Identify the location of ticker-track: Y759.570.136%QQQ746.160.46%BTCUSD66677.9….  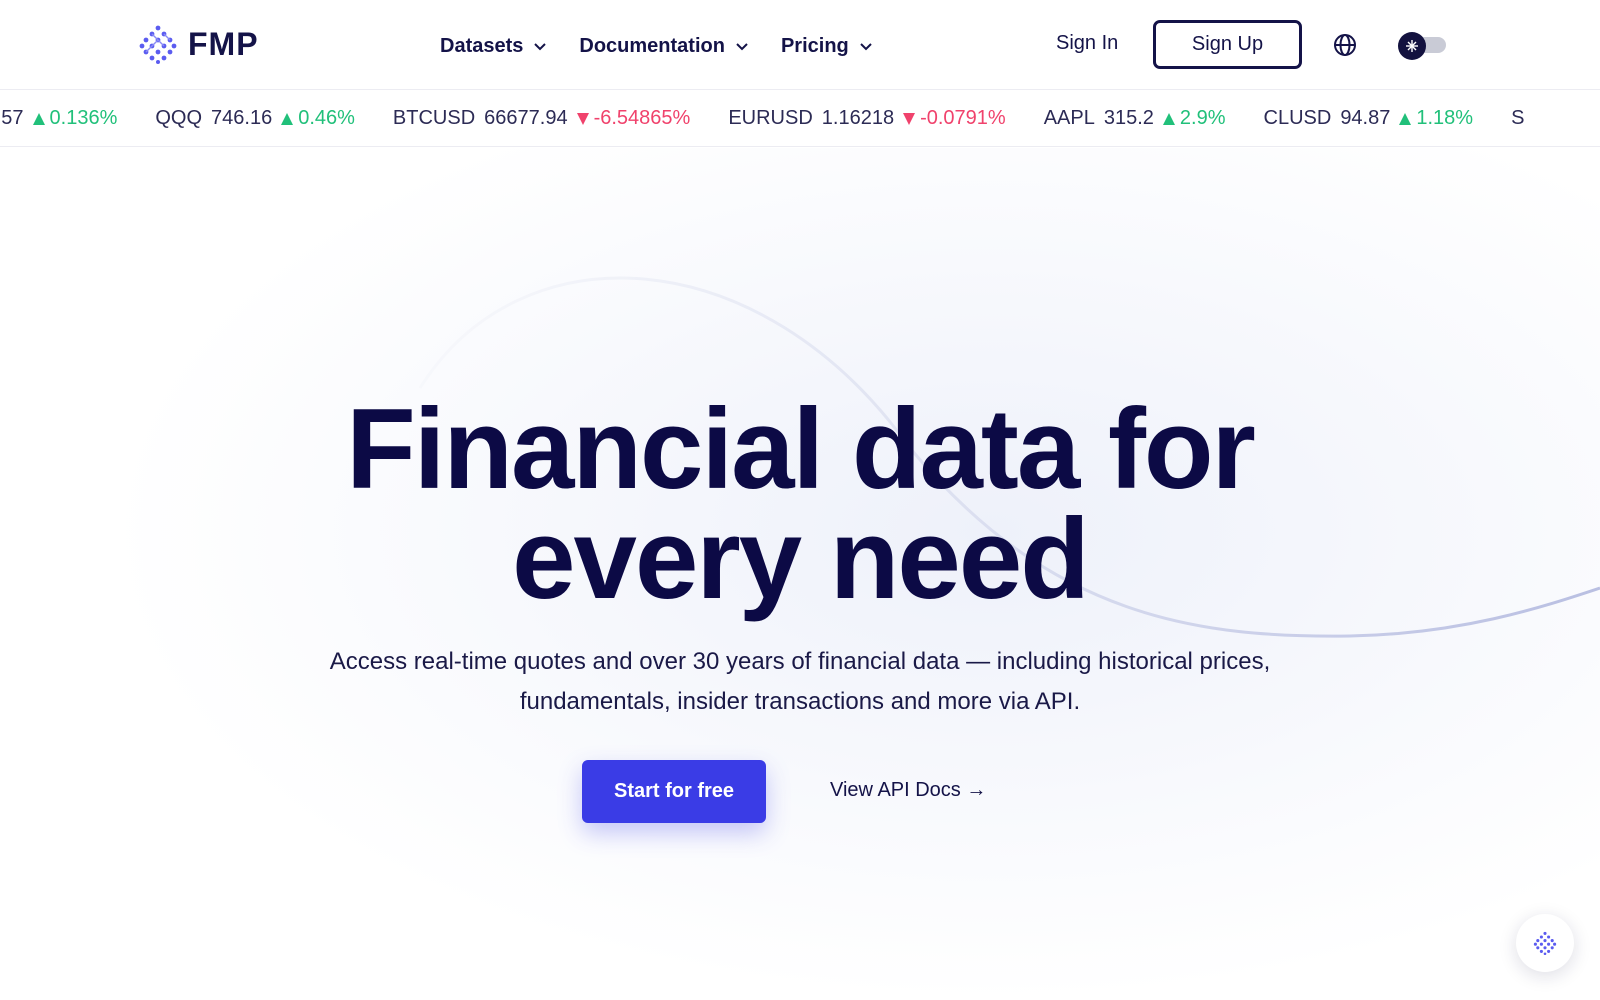
(785, 118).